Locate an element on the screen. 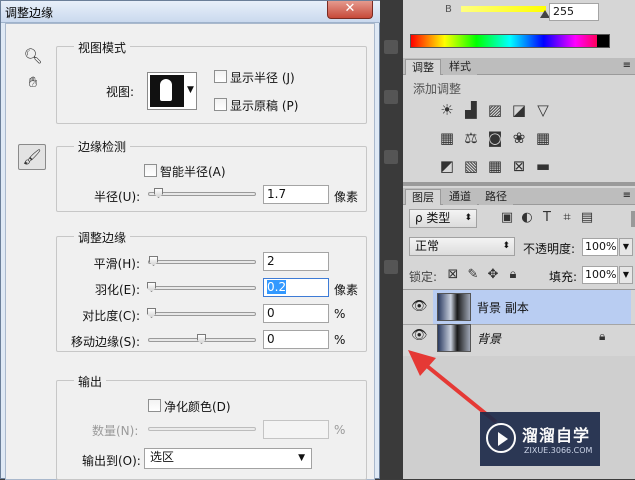 Image resolution: width=635 pixels, height=480 pixels. exposure-icon: ◪ is located at coordinates (519, 110).